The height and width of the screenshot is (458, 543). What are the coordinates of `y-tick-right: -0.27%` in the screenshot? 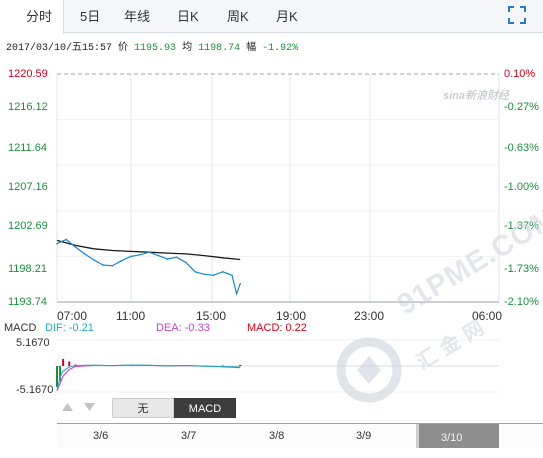 It's located at (521, 107).